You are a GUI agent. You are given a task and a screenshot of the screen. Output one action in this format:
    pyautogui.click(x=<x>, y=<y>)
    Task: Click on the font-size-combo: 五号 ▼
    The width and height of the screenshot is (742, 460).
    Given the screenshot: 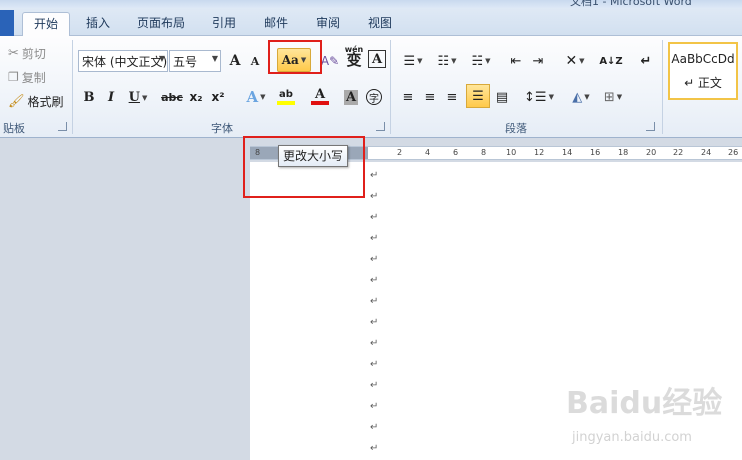 What is the action you would take?
    pyautogui.click(x=195, y=61)
    